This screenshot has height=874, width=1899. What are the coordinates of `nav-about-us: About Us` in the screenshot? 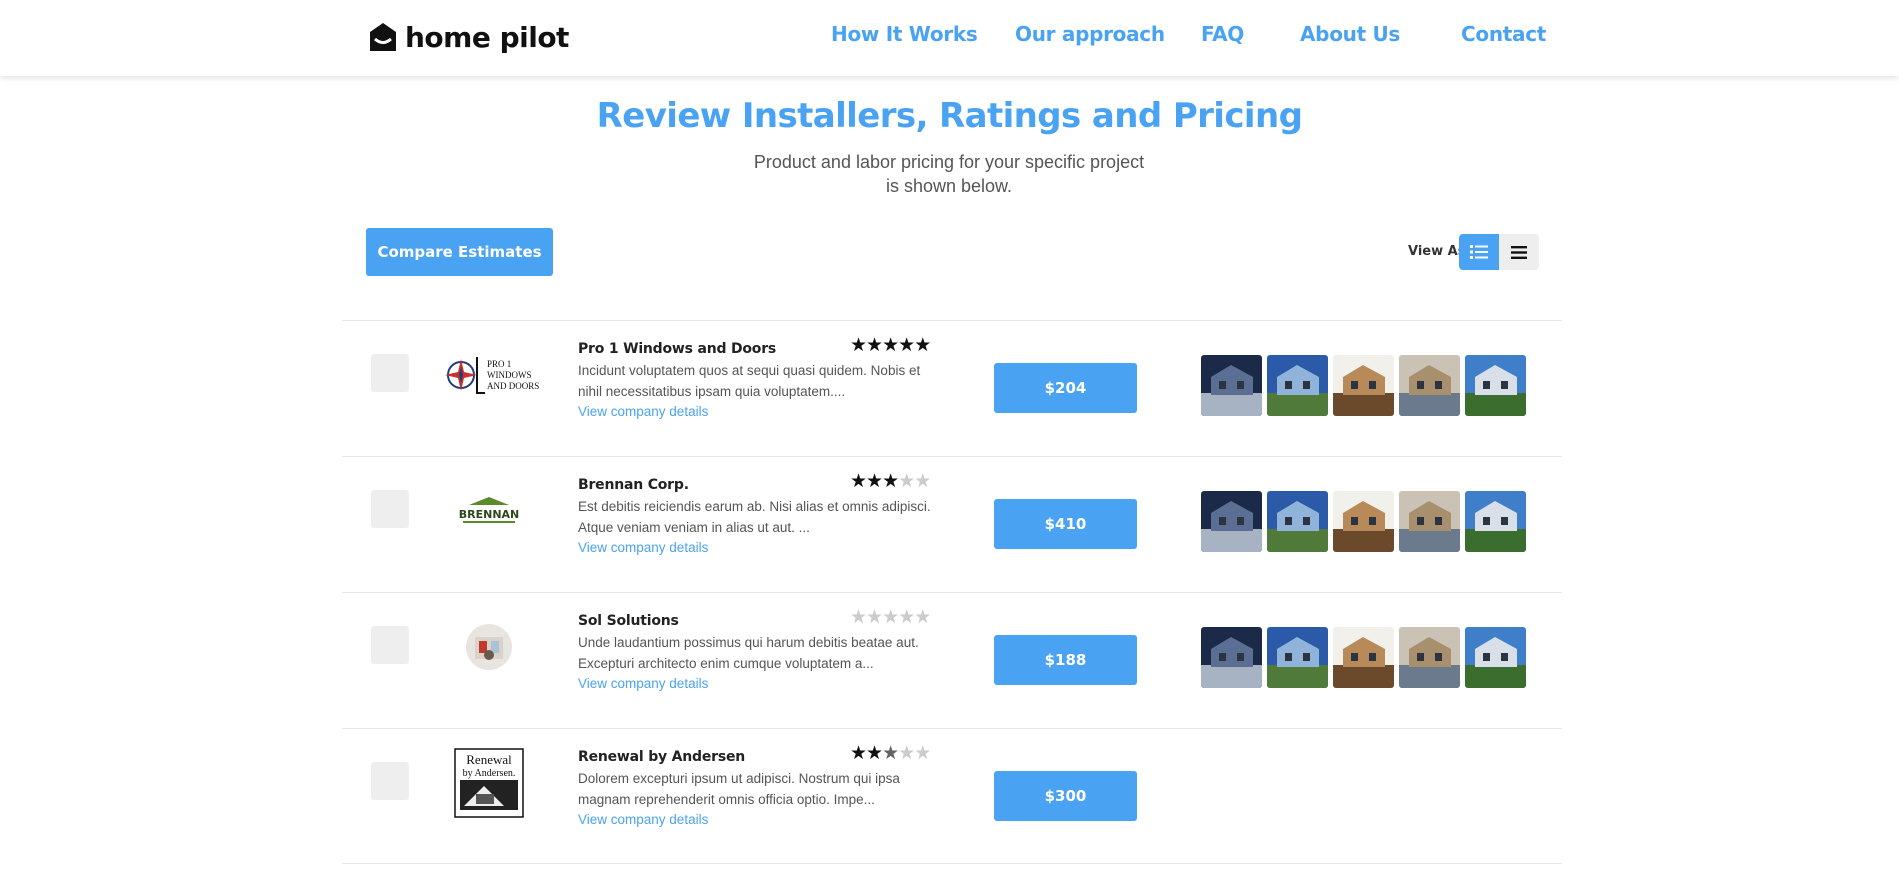 It's located at (1350, 34).